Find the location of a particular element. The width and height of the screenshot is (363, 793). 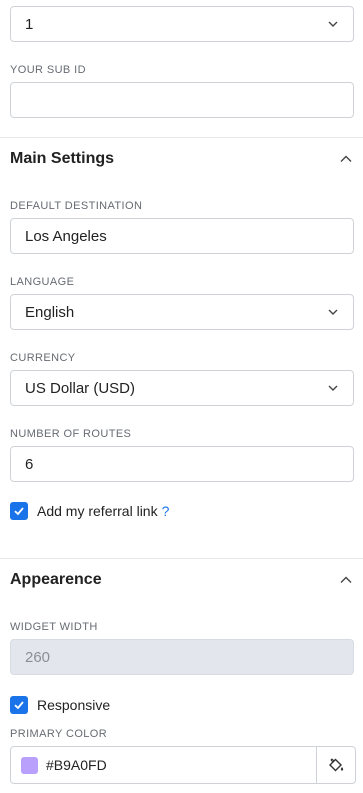

color-picker-button is located at coordinates (335, 765).